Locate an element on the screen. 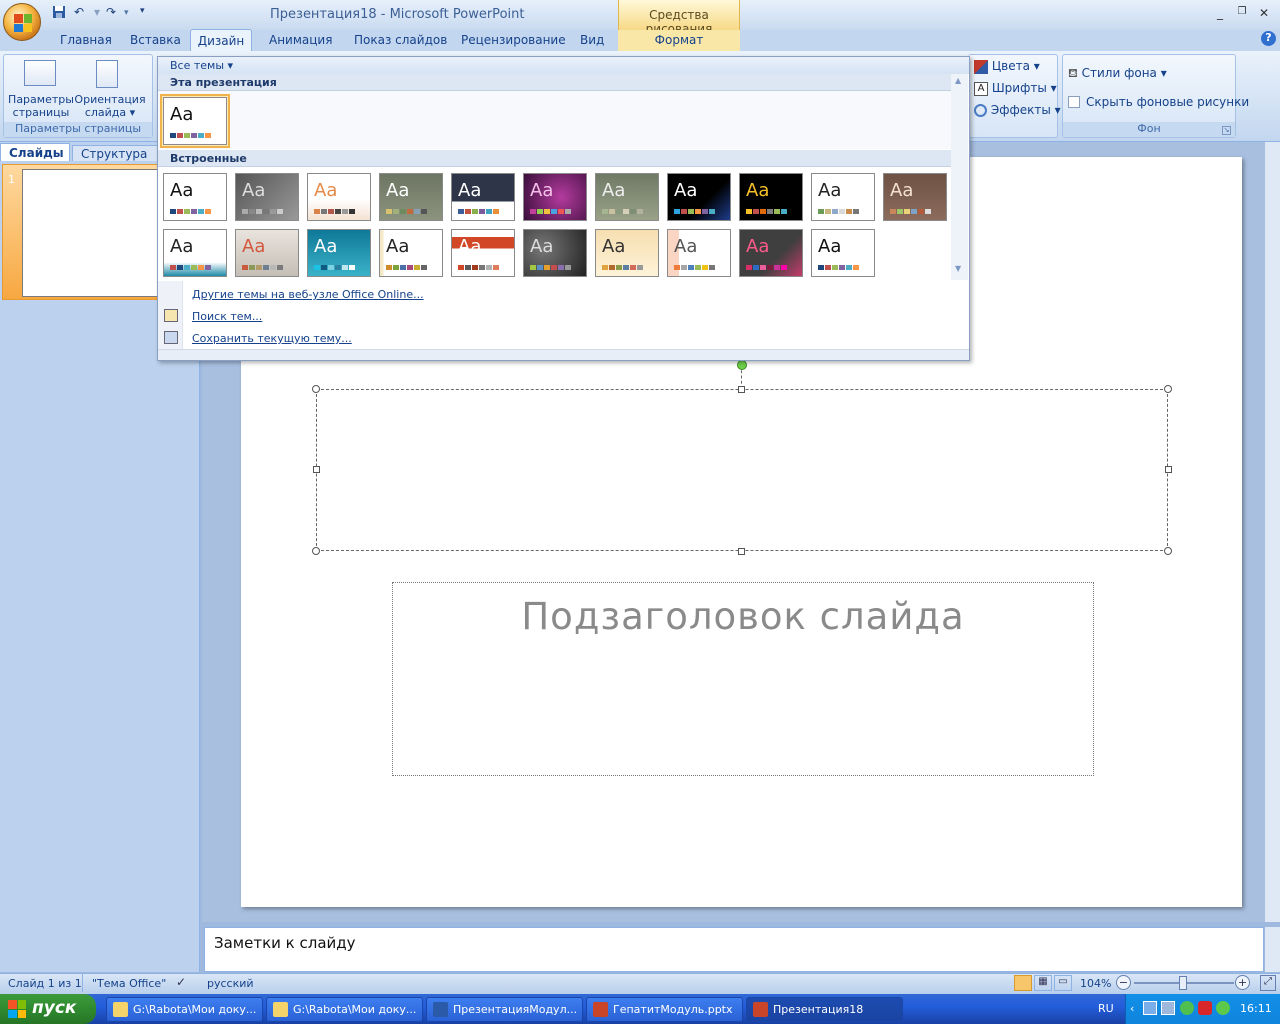 The image size is (1280, 1024). all-themes-header: Все темы ▾ is located at coordinates (563, 65).